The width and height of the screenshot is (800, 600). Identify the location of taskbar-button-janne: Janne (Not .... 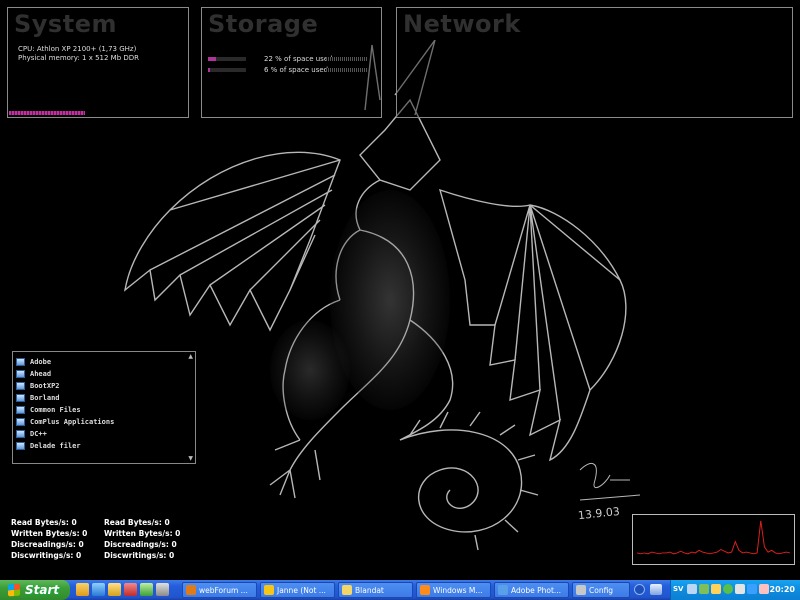
(297, 590).